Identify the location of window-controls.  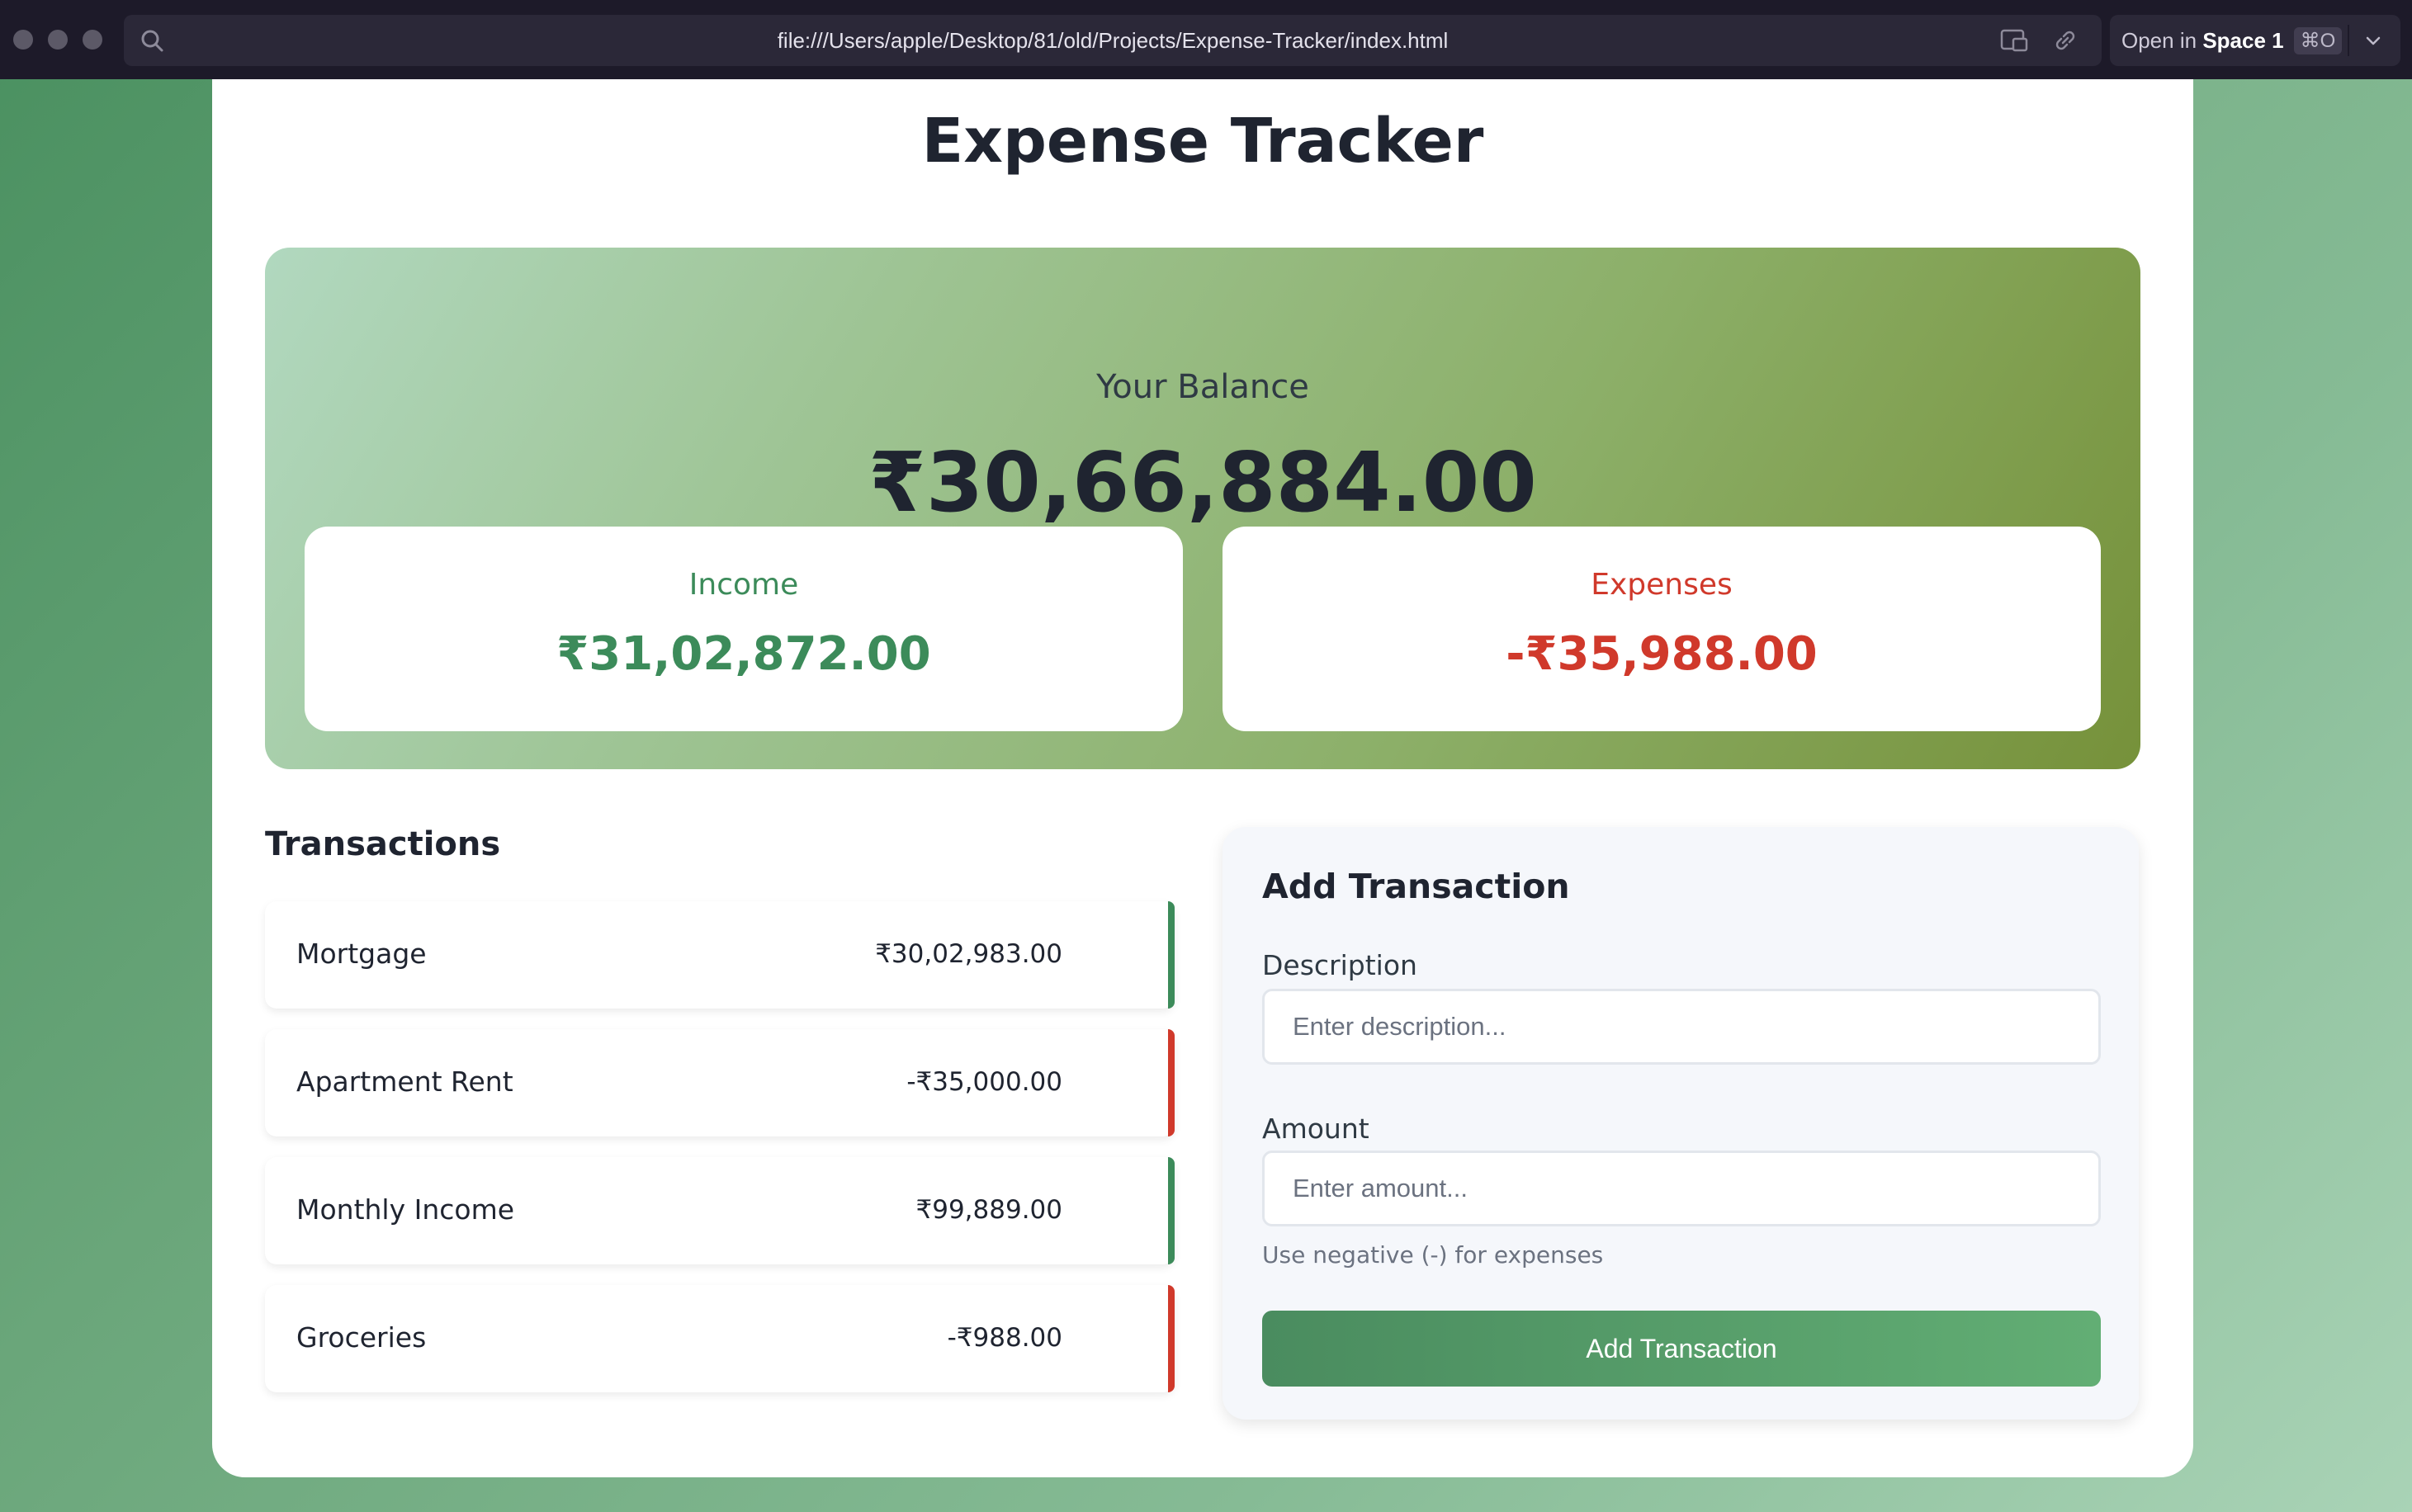
(57, 40).